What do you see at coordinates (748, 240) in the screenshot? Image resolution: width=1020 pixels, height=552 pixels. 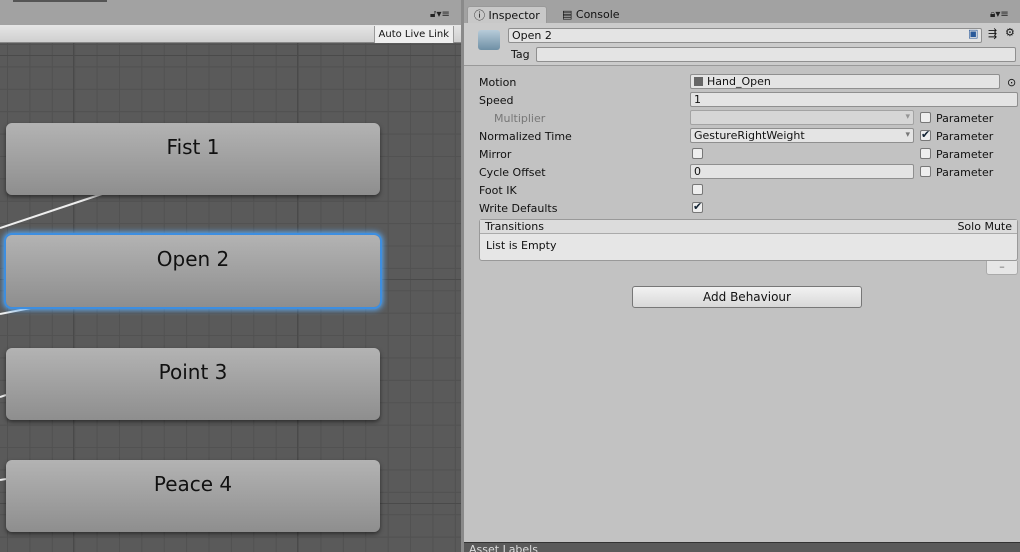 I see `transitions-list: Transitions Solo Mute List is Empty` at bounding box center [748, 240].